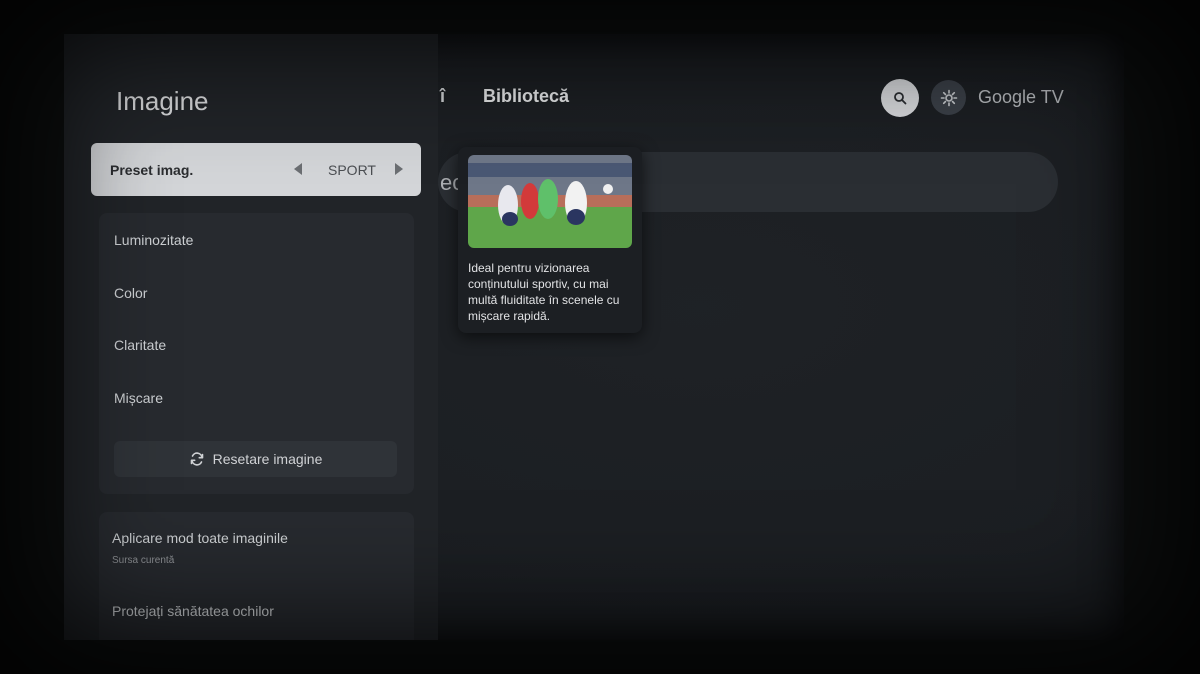  Describe the element at coordinates (256, 169) in the screenshot. I see `picture-preset-selector: Preset imag. SPORT` at that location.